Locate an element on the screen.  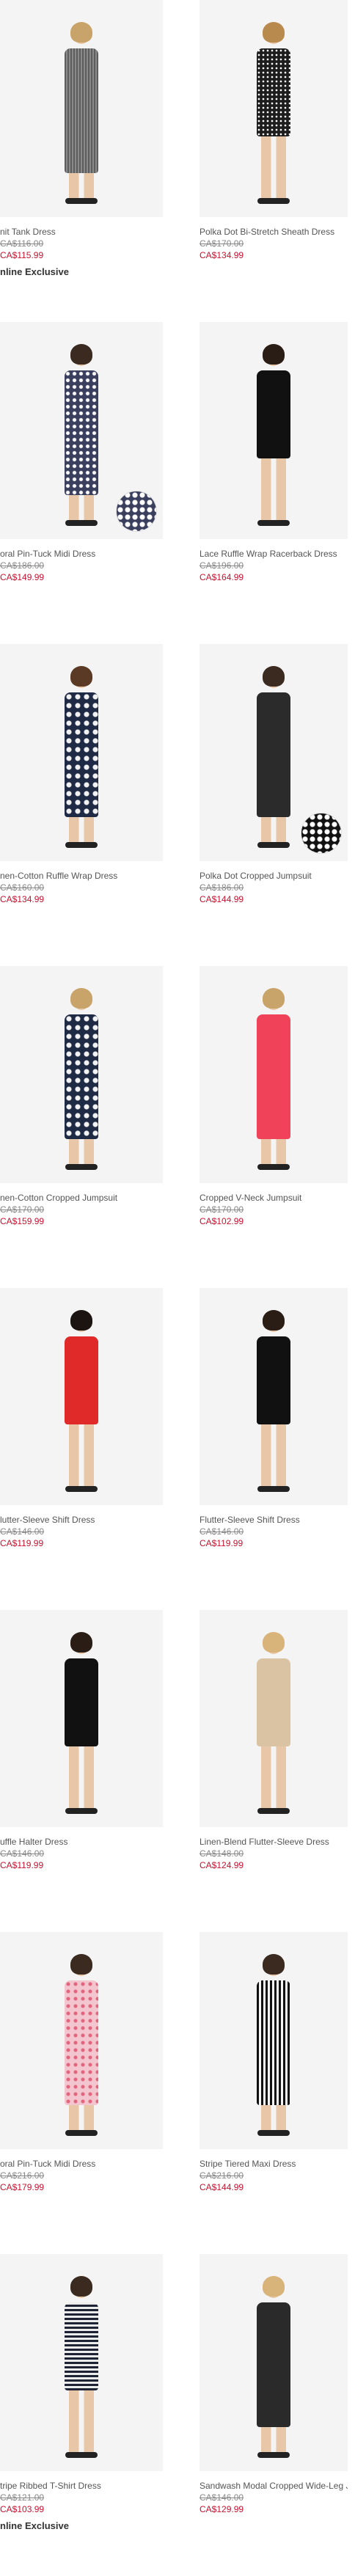
sale-price: CA$129.99 is located at coordinates (222, 2509).